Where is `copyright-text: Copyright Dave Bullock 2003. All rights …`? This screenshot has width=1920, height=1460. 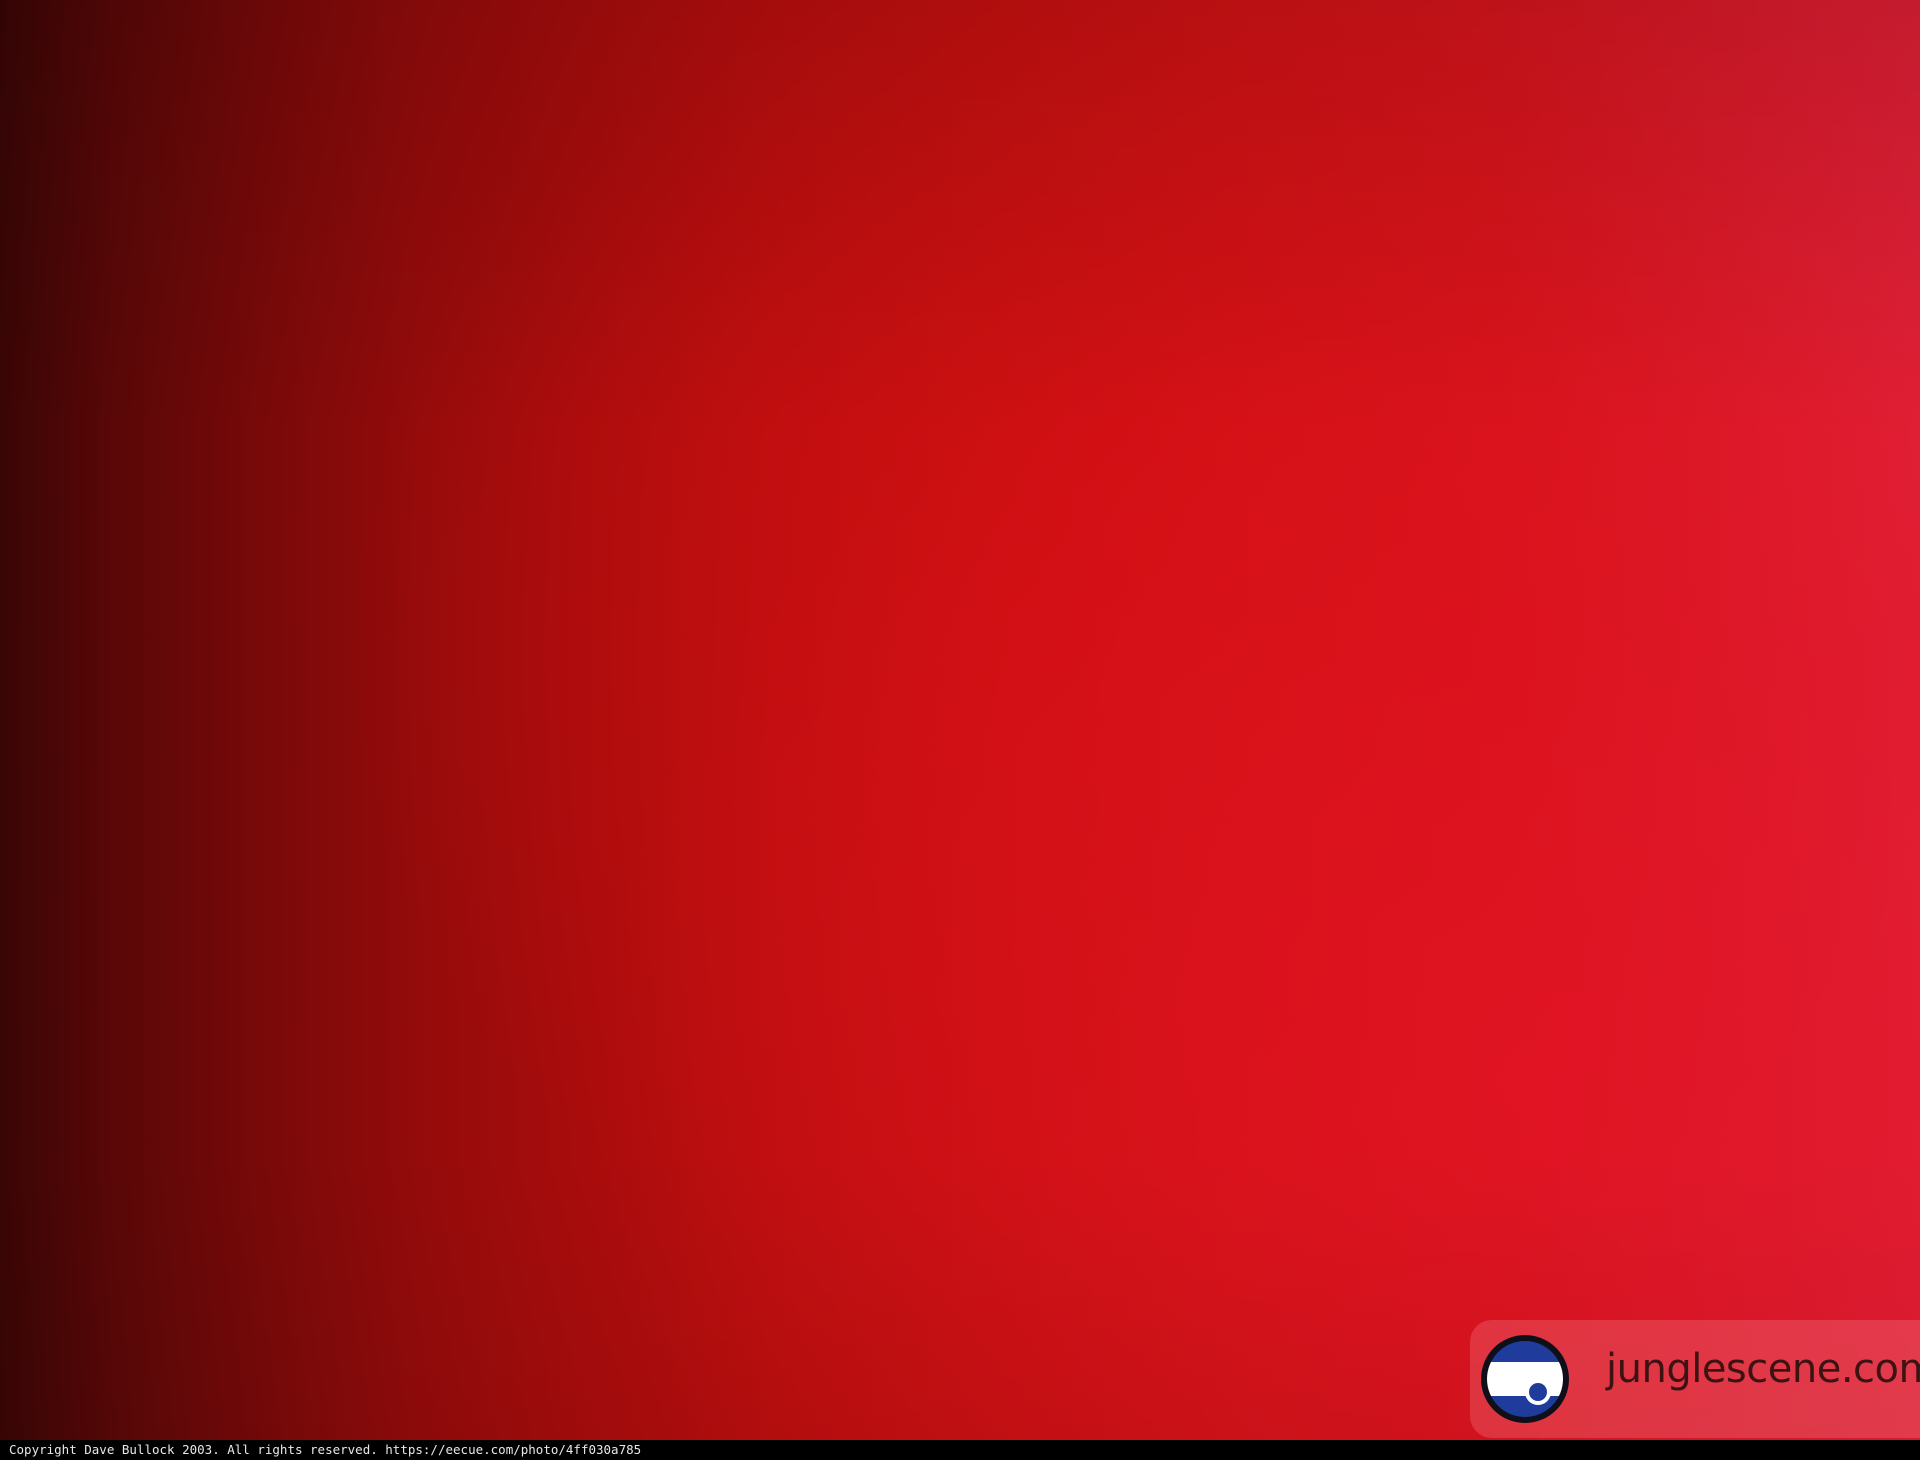 copyright-text: Copyright Dave Bullock 2003. All rights … is located at coordinates (325, 1449).